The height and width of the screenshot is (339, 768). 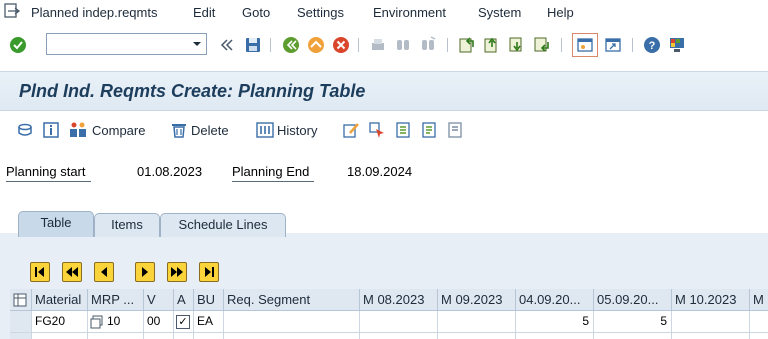 I want to click on command-input, so click(x=117, y=44).